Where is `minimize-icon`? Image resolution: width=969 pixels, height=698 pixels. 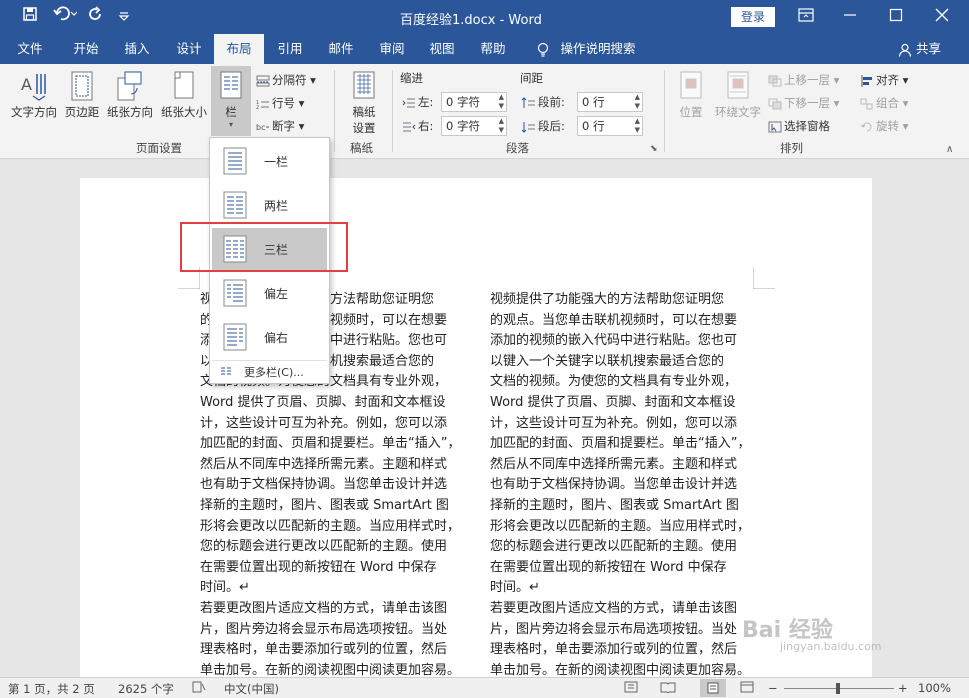 minimize-icon is located at coordinates (850, 17).